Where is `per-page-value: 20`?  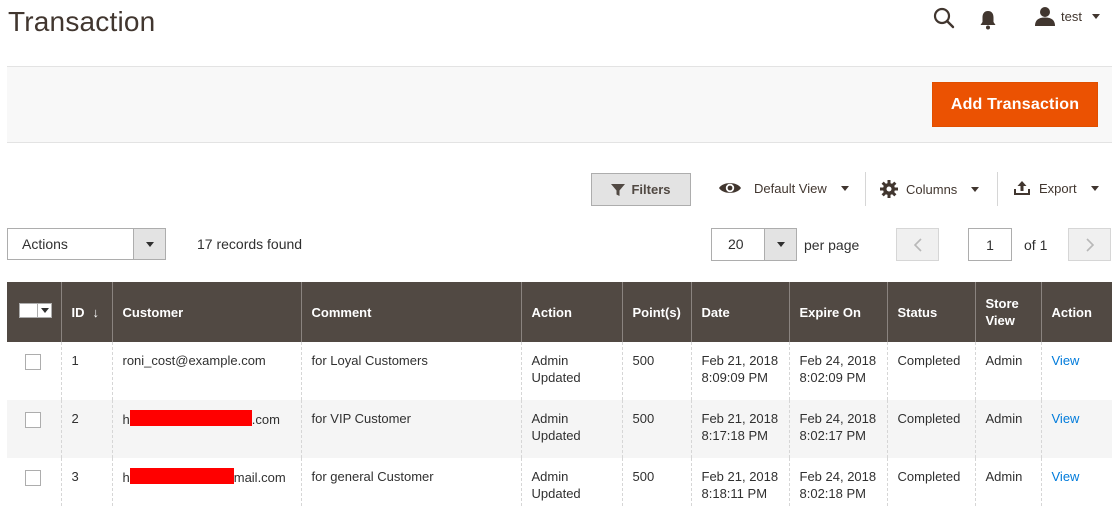
per-page-value: 20 is located at coordinates (736, 244).